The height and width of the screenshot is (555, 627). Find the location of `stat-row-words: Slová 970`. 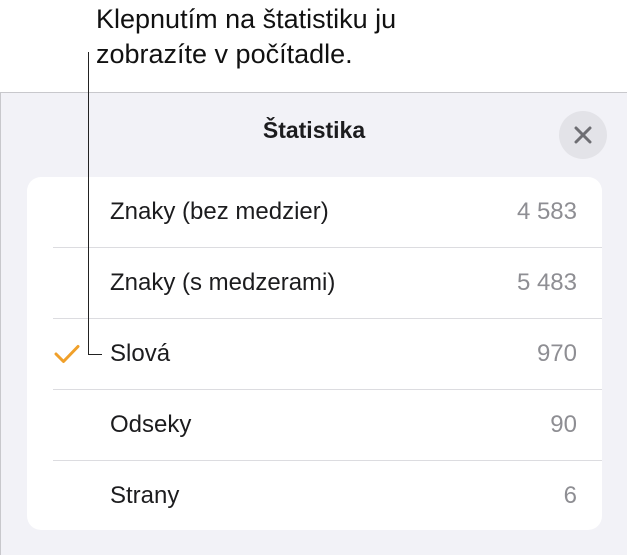

stat-row-words: Slová 970 is located at coordinates (314, 354).